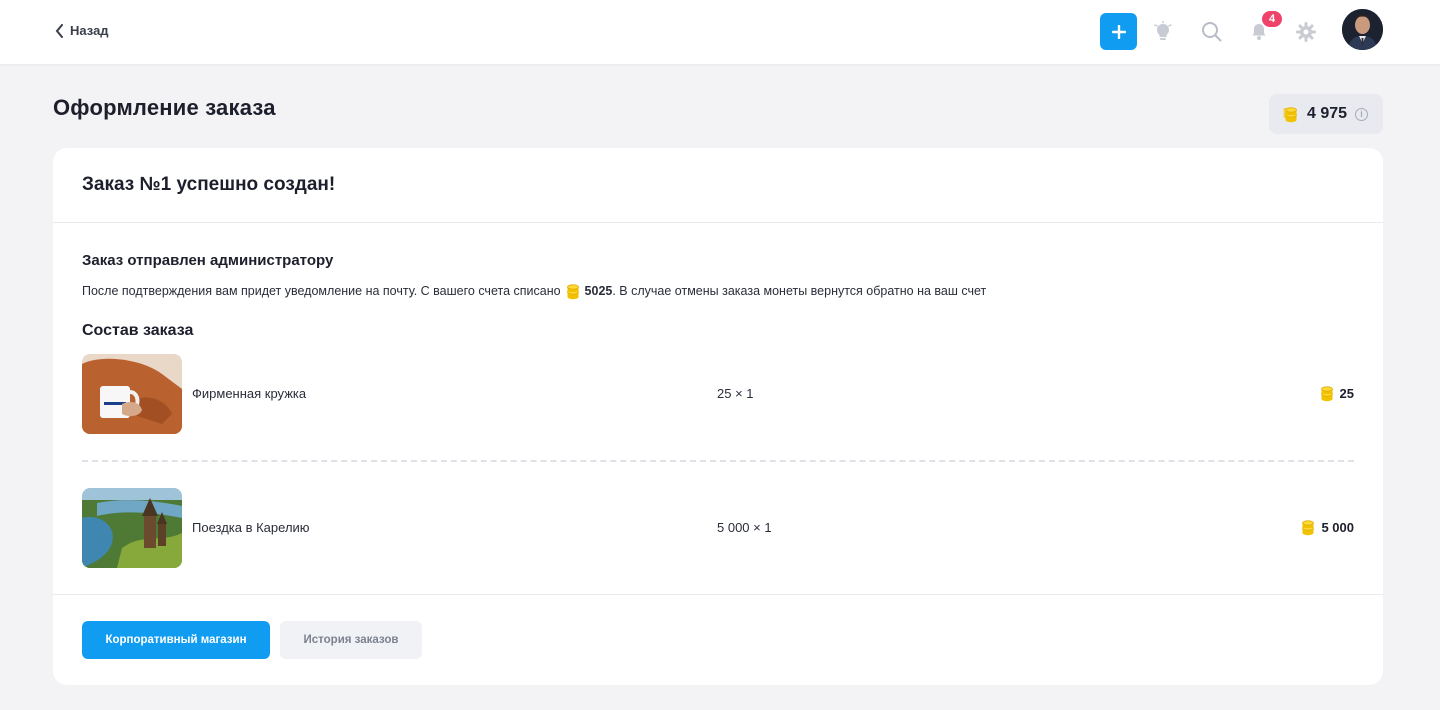 The image size is (1440, 710). Describe the element at coordinates (176, 640) in the screenshot. I see `corporate-shop-button: Корпоративный магазин` at that location.